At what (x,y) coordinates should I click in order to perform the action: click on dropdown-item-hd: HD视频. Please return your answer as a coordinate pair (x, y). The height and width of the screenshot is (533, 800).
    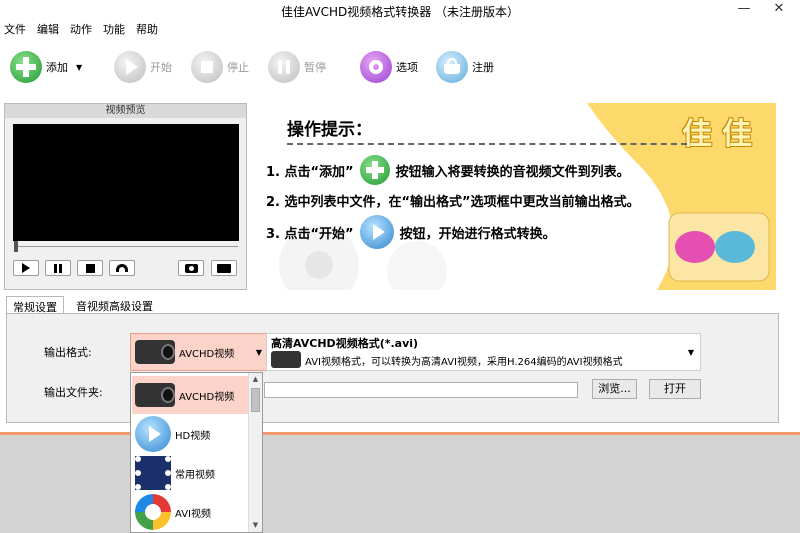
    Looking at the image, I should click on (190, 434).